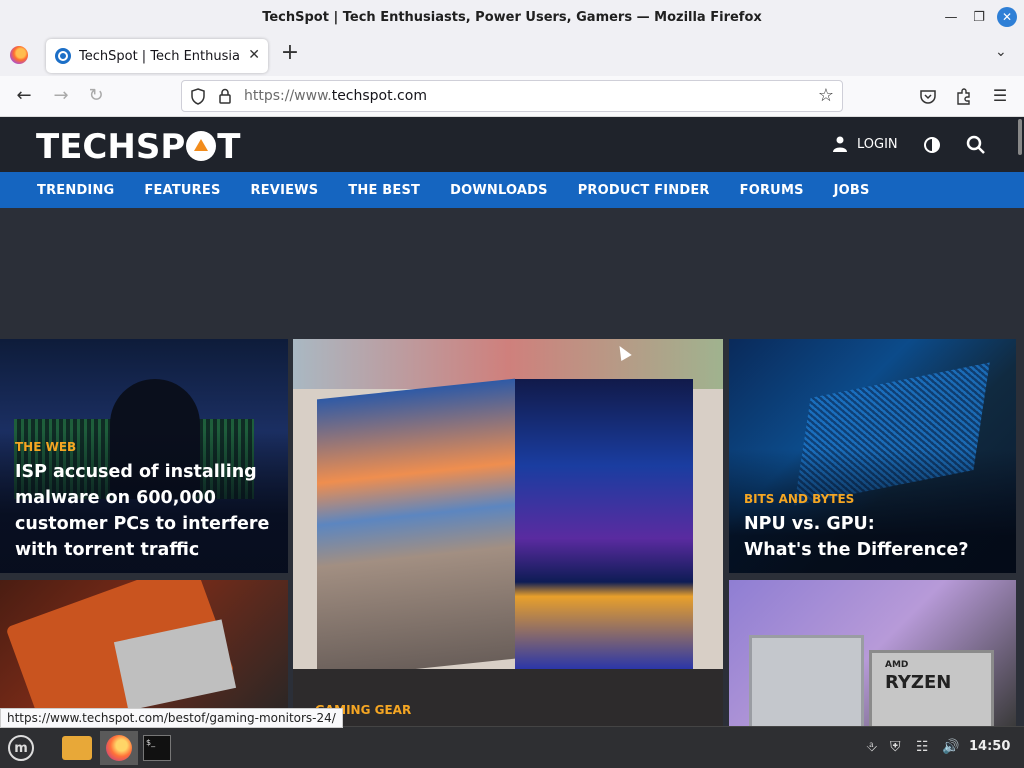 This screenshot has width=1024, height=768. Describe the element at coordinates (61, 96) in the screenshot. I see `forward-icon: →` at that location.